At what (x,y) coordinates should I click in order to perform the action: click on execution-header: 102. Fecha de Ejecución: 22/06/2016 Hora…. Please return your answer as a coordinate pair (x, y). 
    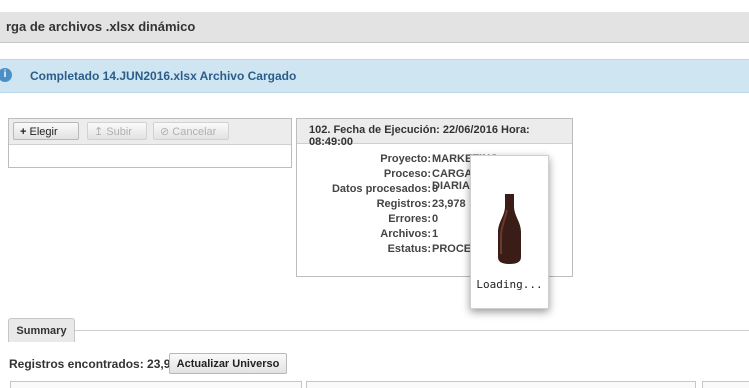
    Looking at the image, I should click on (434, 133).